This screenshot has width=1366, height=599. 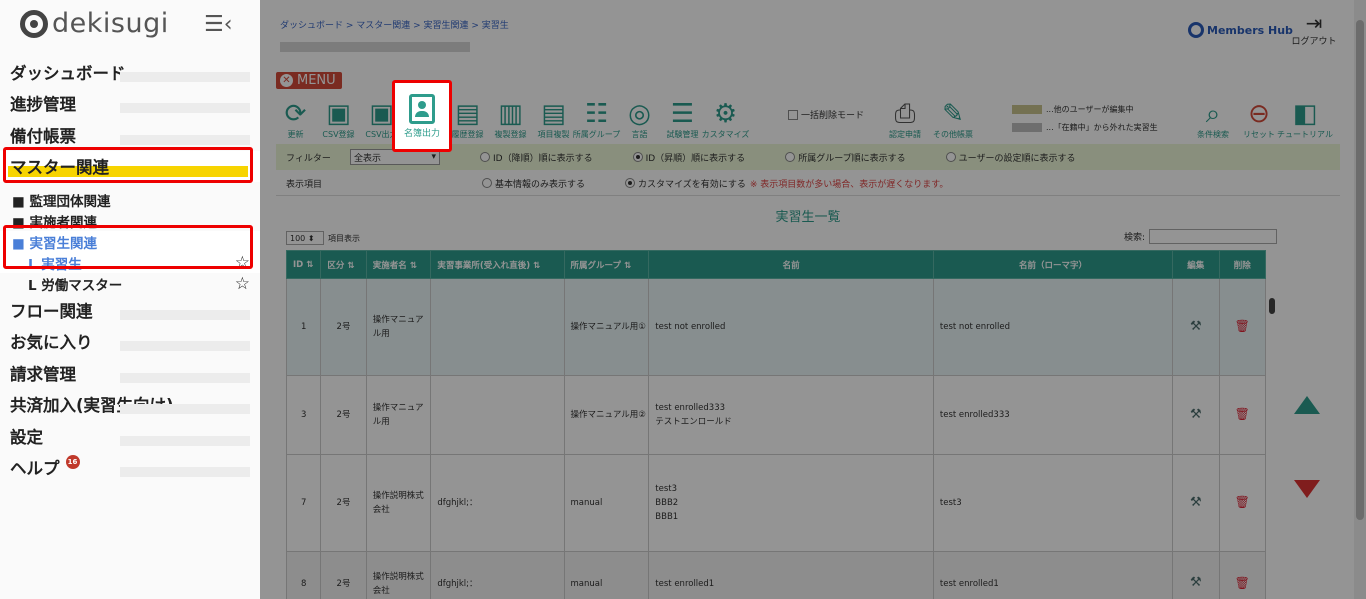 I want to click on document-icon: ▤, so click(x=553, y=114).